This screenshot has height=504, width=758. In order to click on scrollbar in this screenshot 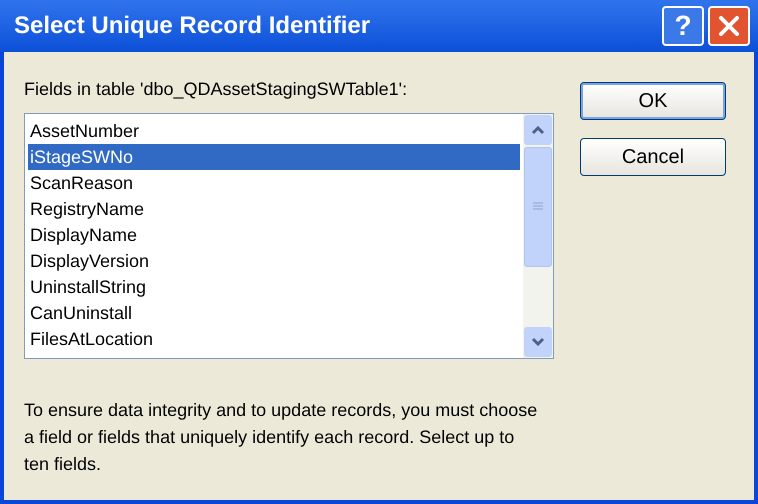, I will do `click(538, 236)`.